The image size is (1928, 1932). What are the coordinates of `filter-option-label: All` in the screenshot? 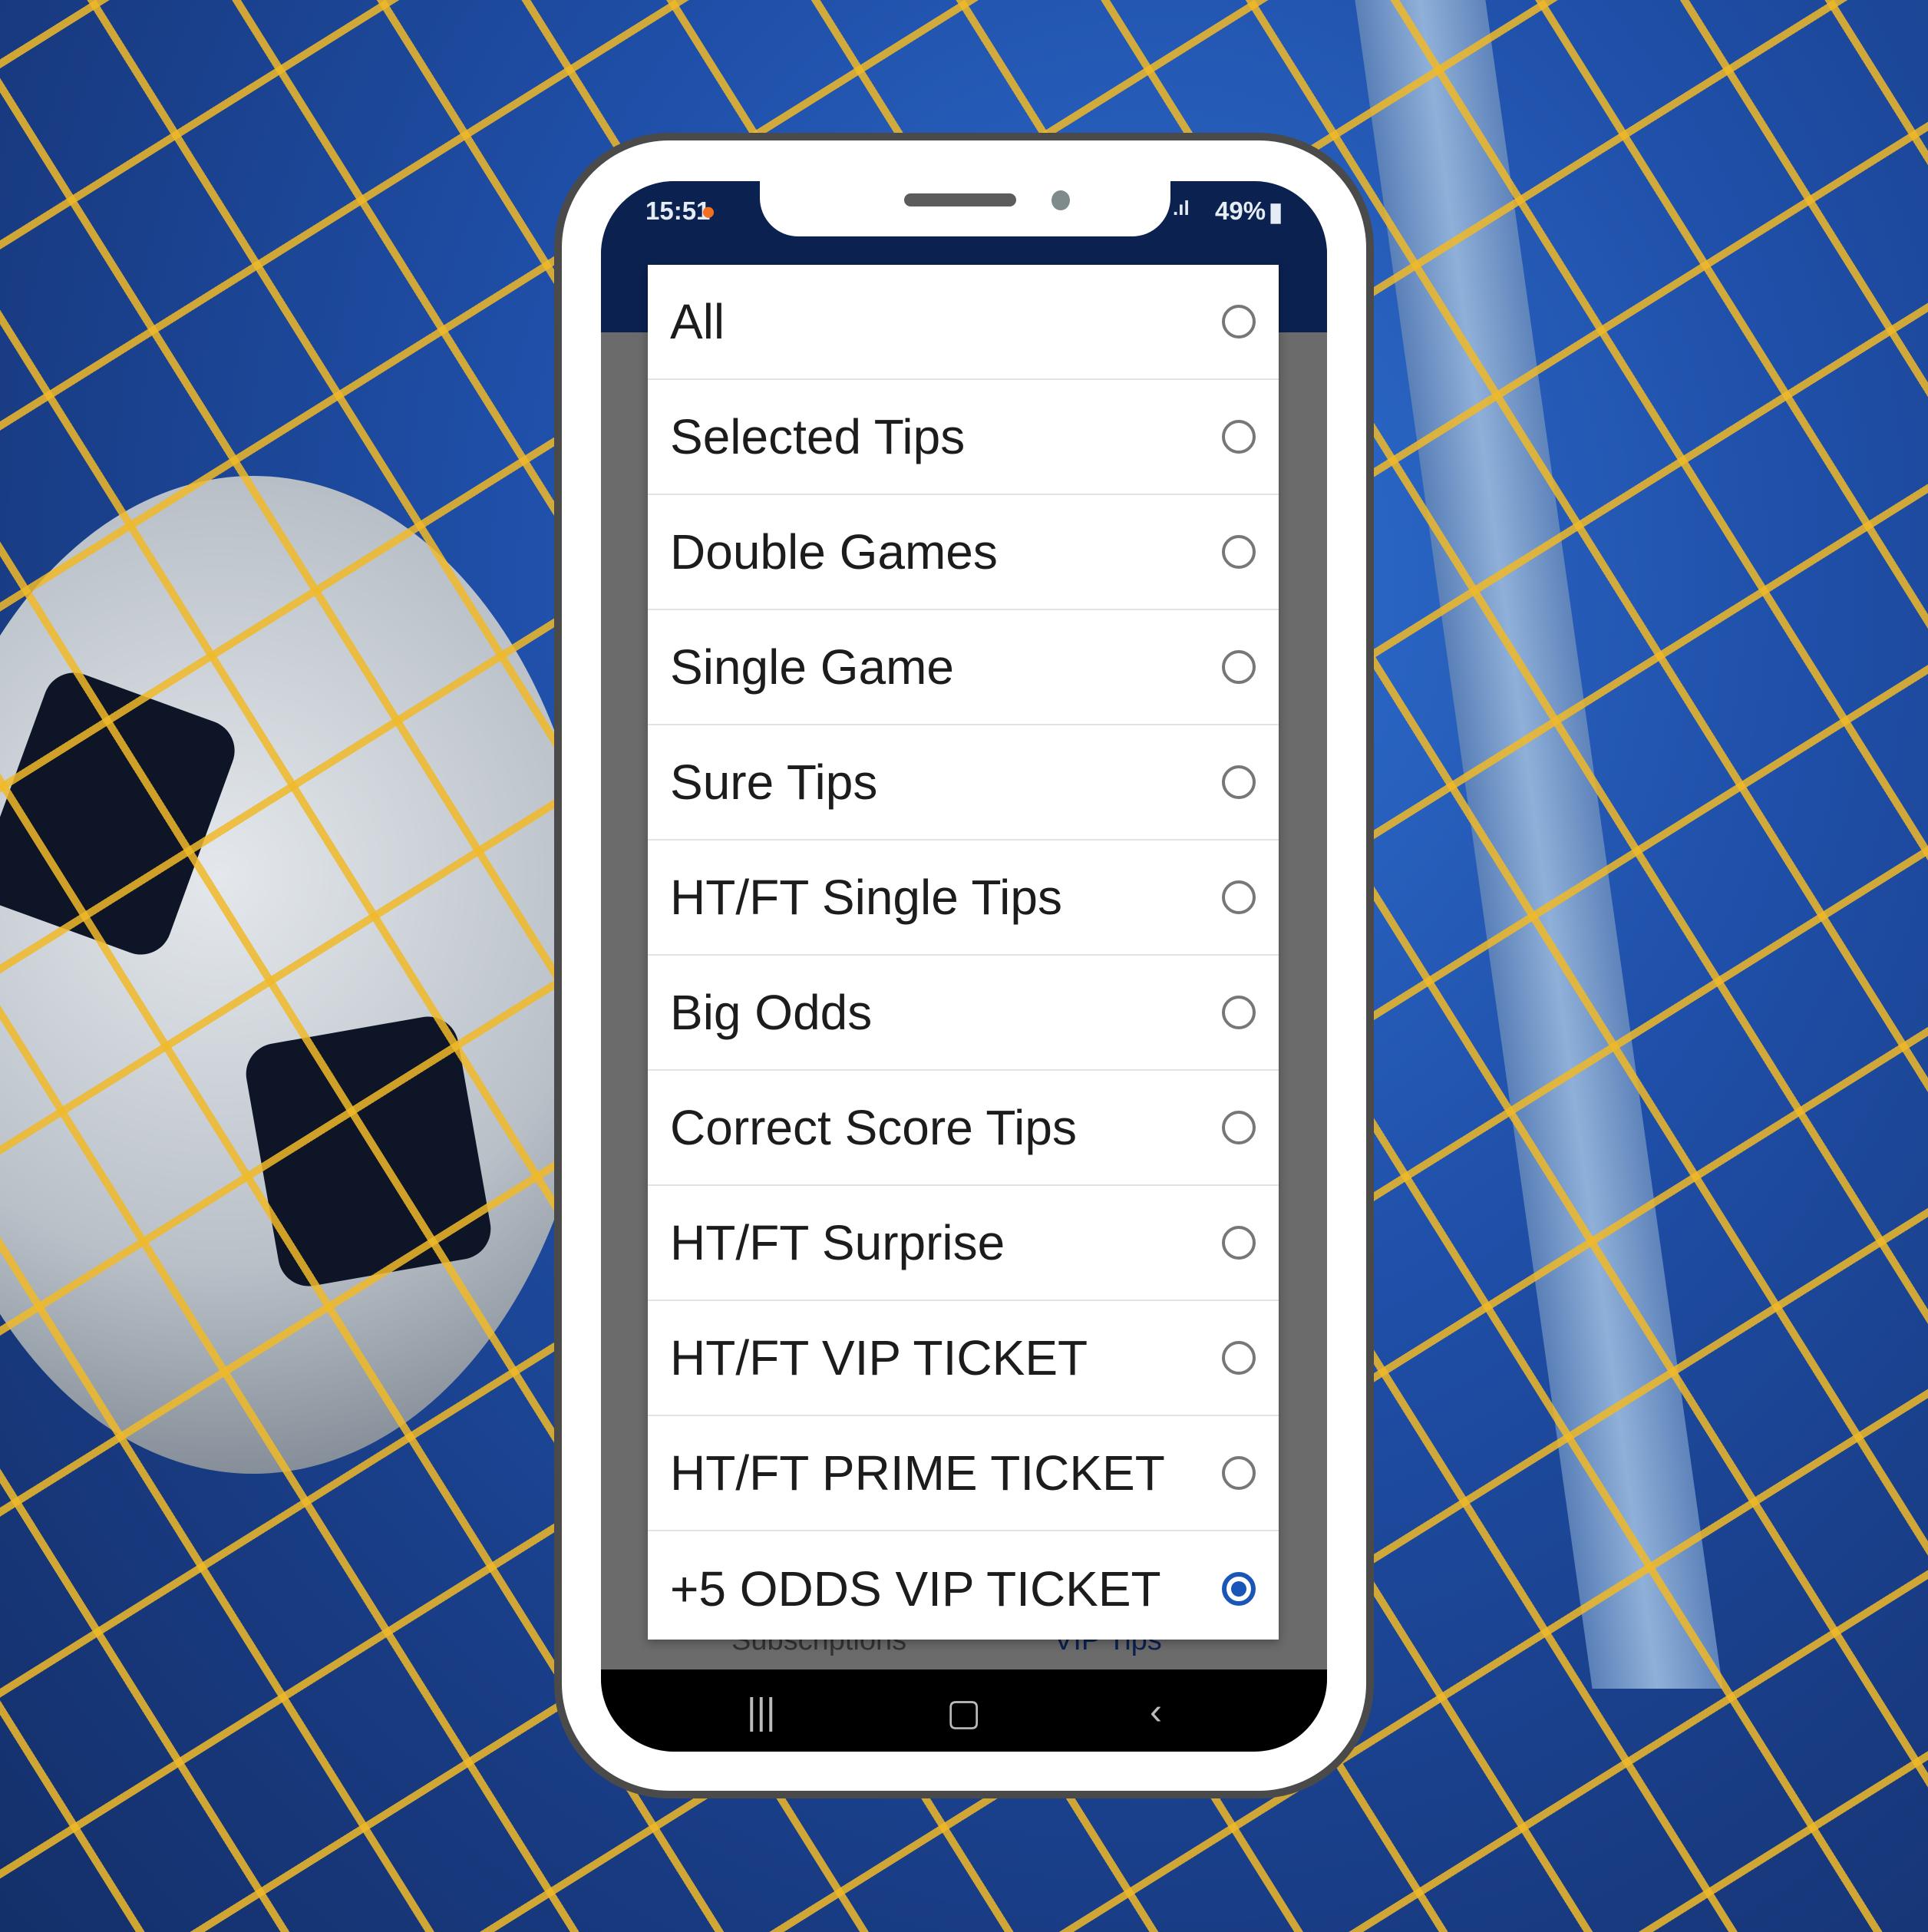 It's located at (698, 321).